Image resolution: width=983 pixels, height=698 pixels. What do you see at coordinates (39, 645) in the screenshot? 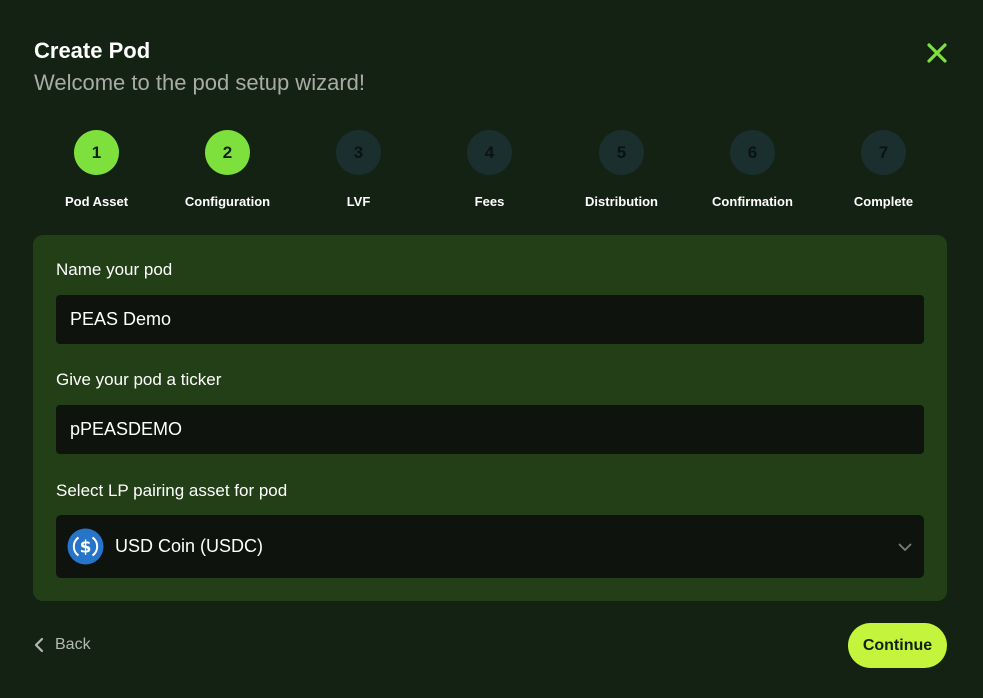
I see `chevron-left-icon` at bounding box center [39, 645].